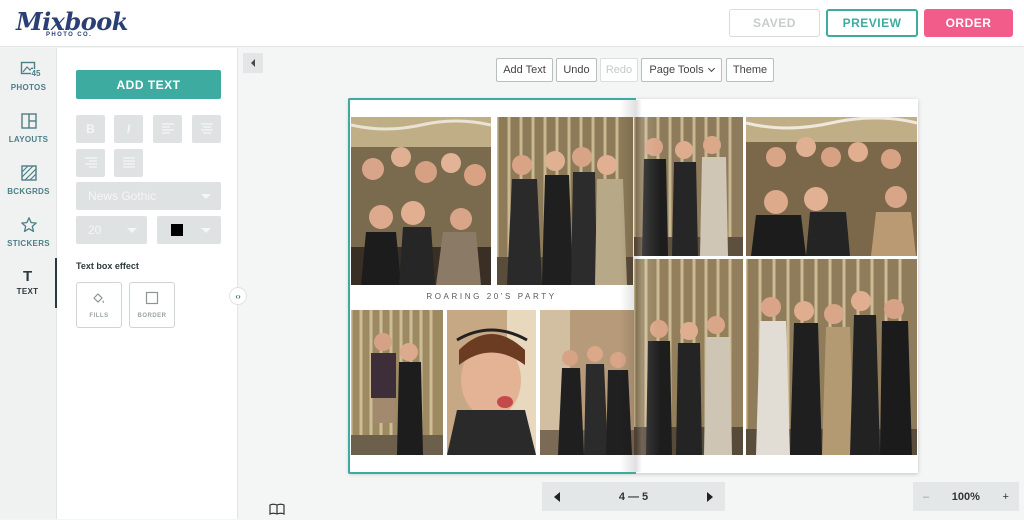 This screenshot has height=520, width=1024. What do you see at coordinates (27, 291) in the screenshot?
I see `rail-label-text: TEXT` at bounding box center [27, 291].